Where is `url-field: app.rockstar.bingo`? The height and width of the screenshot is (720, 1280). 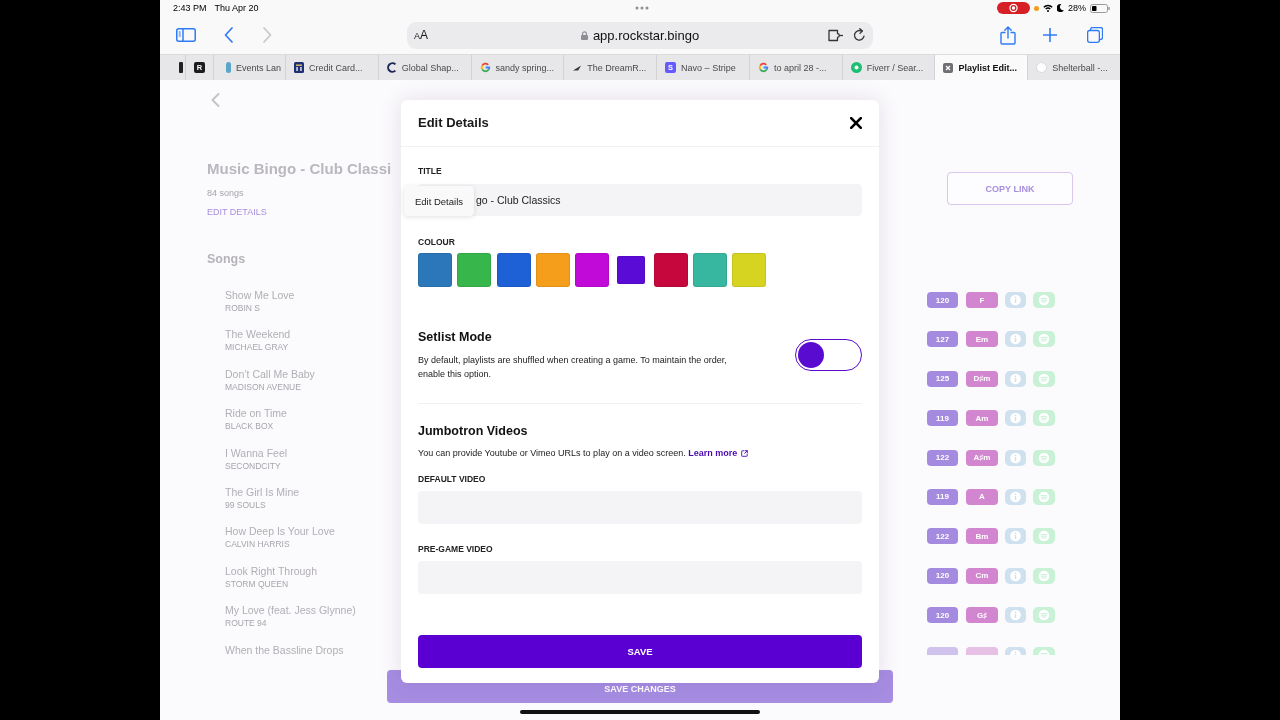
url-field: app.rockstar.bingo is located at coordinates (646, 35).